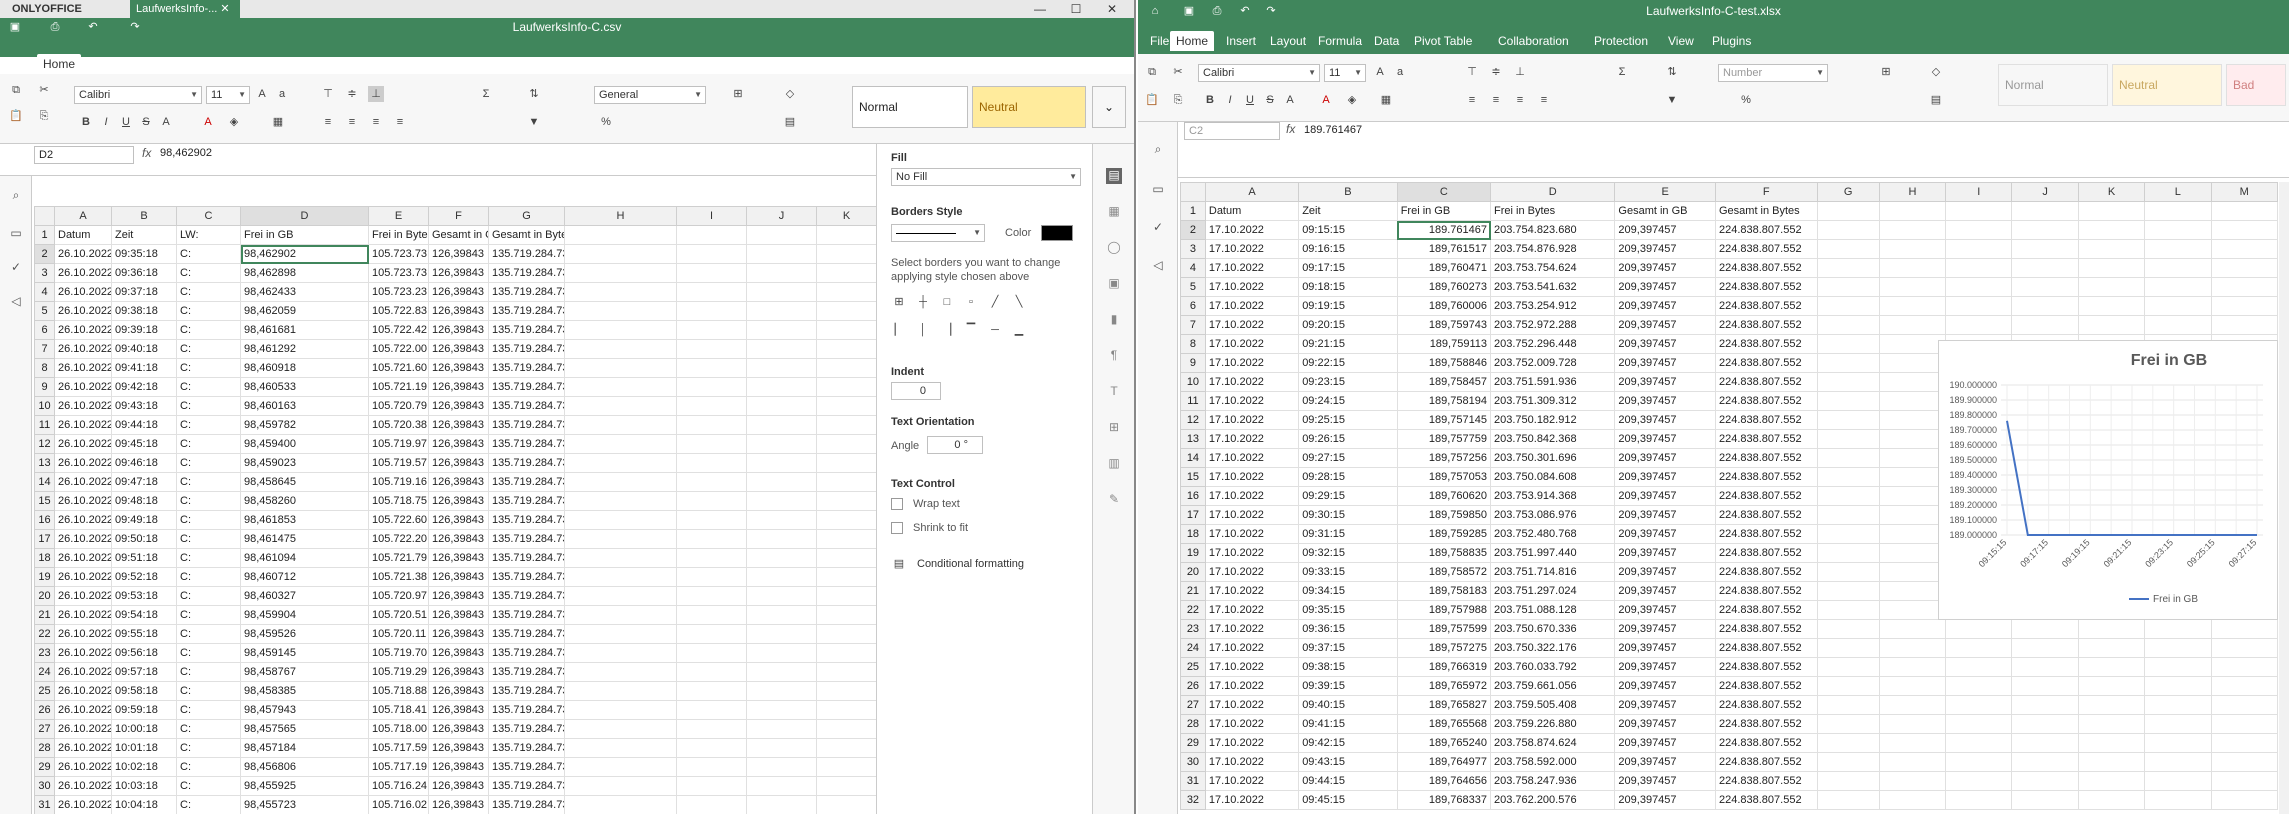 The height and width of the screenshot is (814, 2289). Describe the element at coordinates (44, 482) in the screenshot. I see `row-header: 14` at that location.